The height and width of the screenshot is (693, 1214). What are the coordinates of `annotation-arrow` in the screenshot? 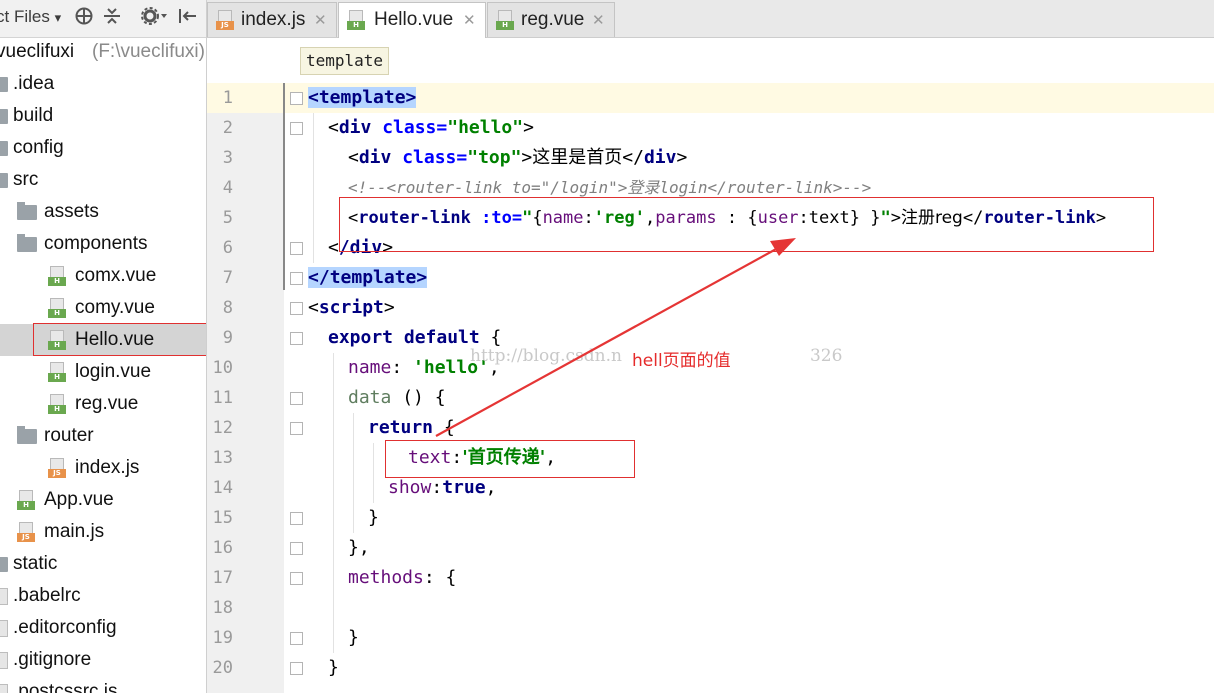 It's located at (615, 337).